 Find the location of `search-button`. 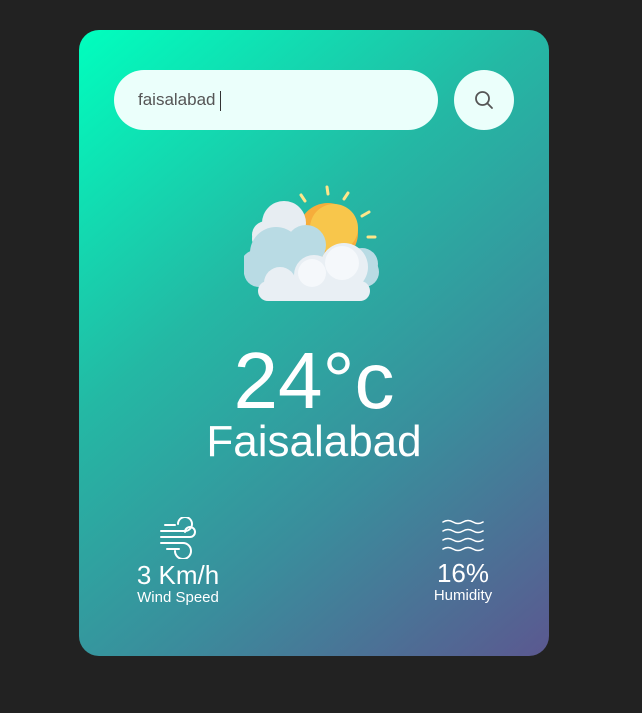

search-button is located at coordinates (484, 100).